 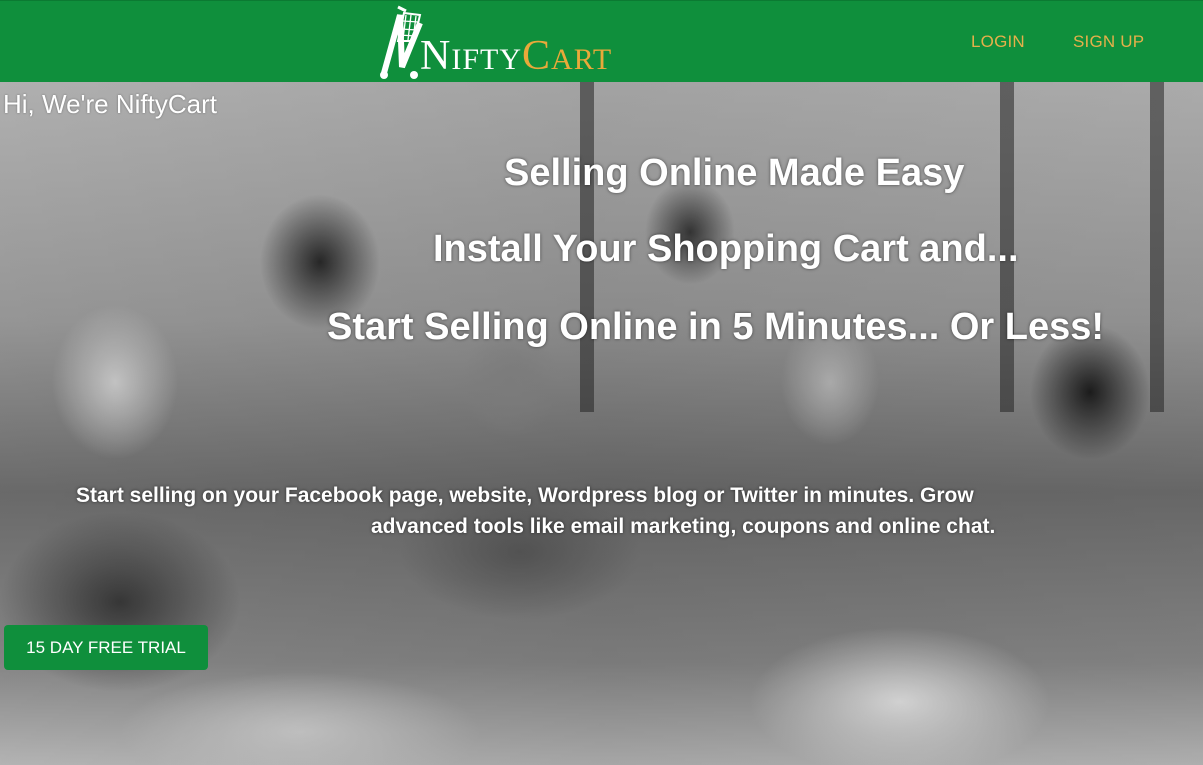 What do you see at coordinates (106, 647) in the screenshot?
I see `free-trial-button: 15 DAY FREE TRIAL` at bounding box center [106, 647].